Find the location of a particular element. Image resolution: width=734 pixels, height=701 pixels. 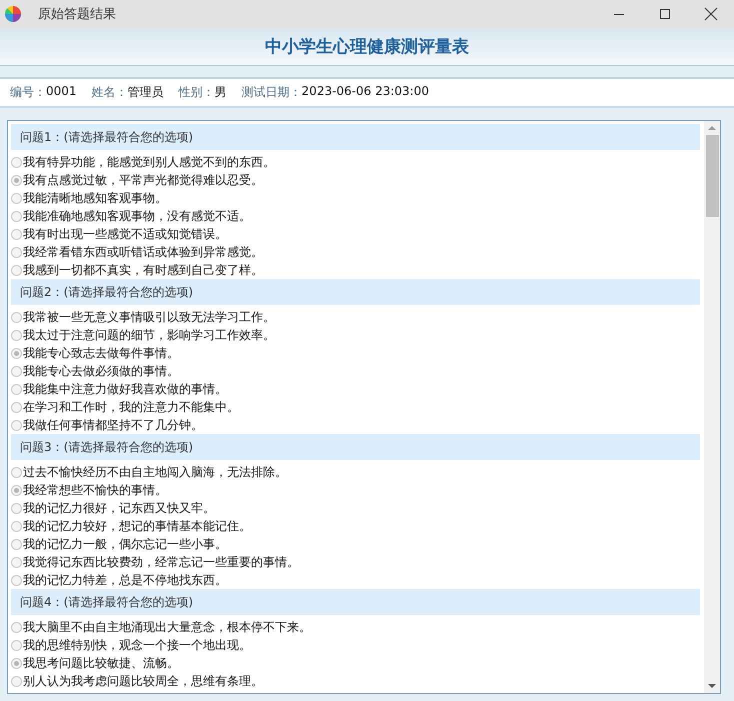

option-label: 我能专心致志去做每件事情。 is located at coordinates (101, 353).